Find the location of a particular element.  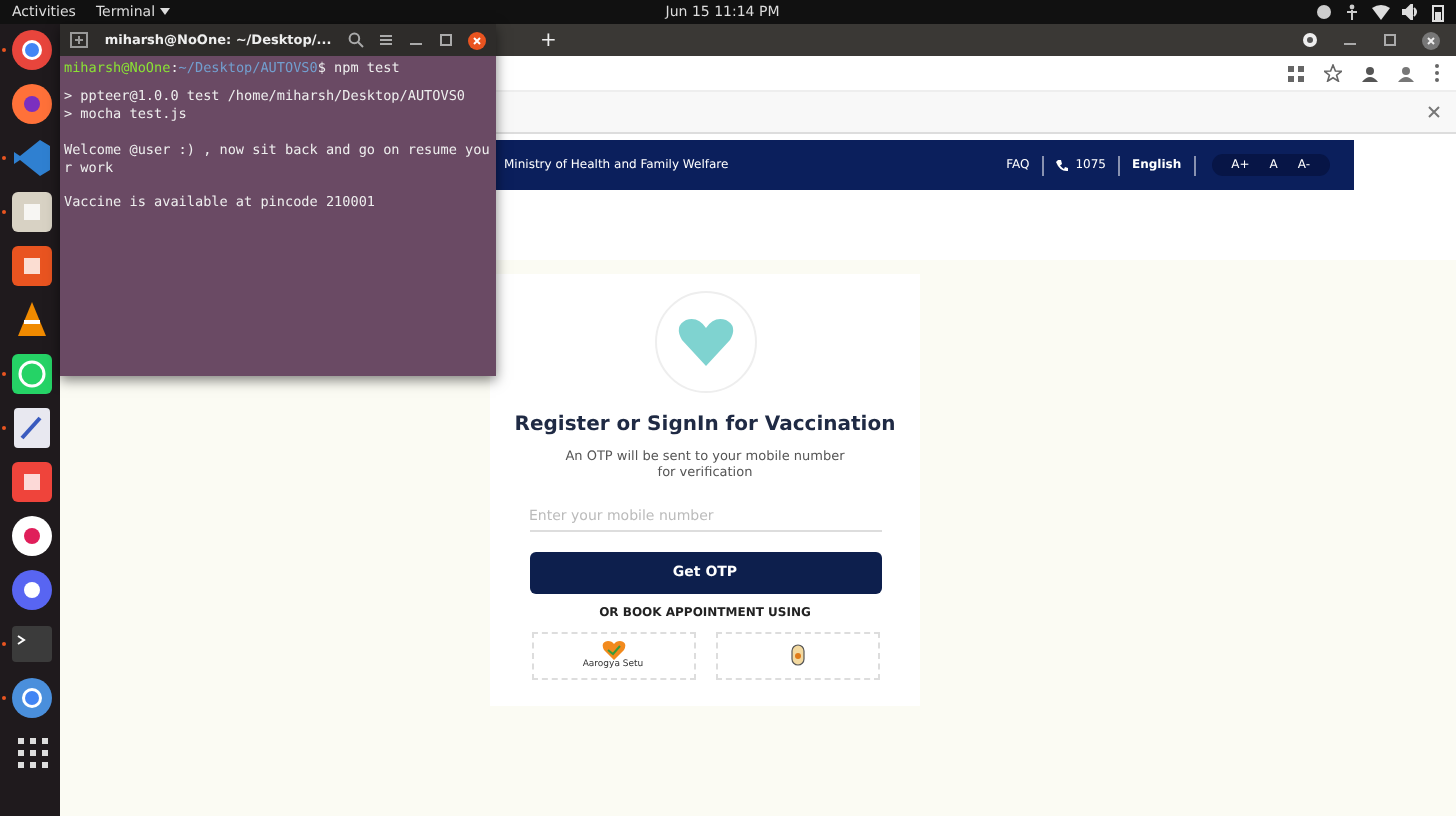

phone-icon is located at coordinates (1061, 165).